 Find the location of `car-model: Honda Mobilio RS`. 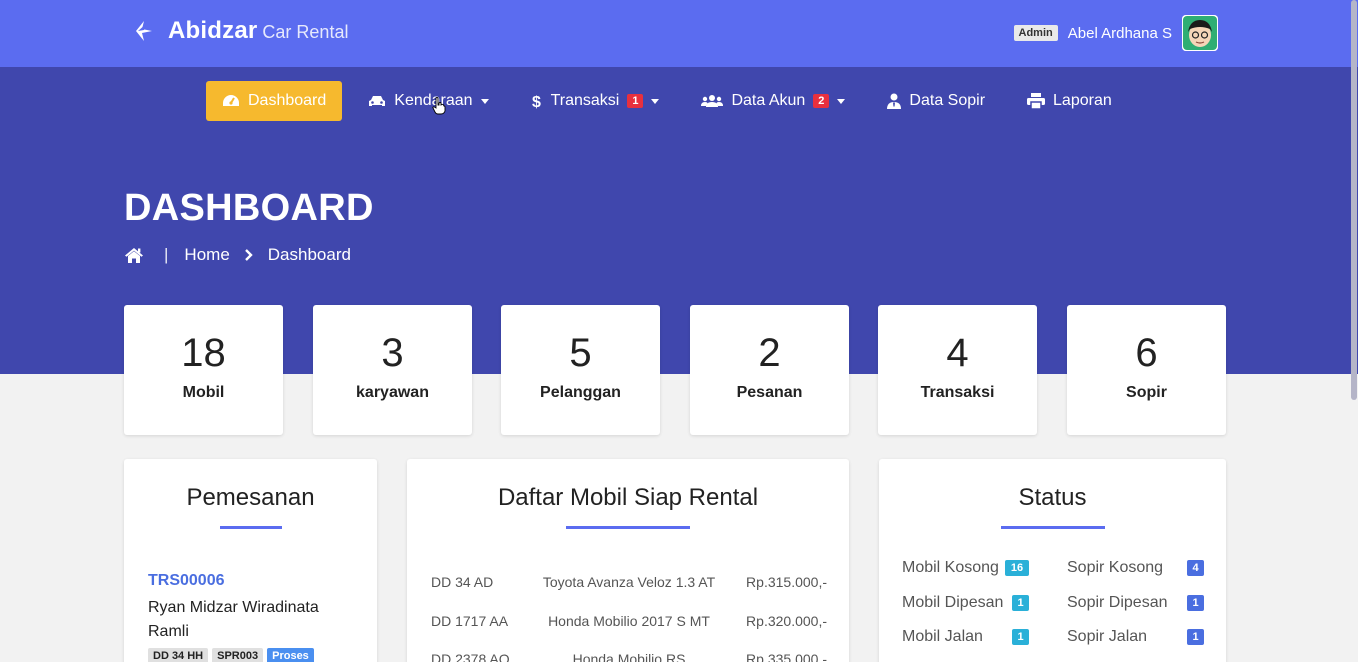

car-model: Honda Mobilio RS is located at coordinates (629, 656).